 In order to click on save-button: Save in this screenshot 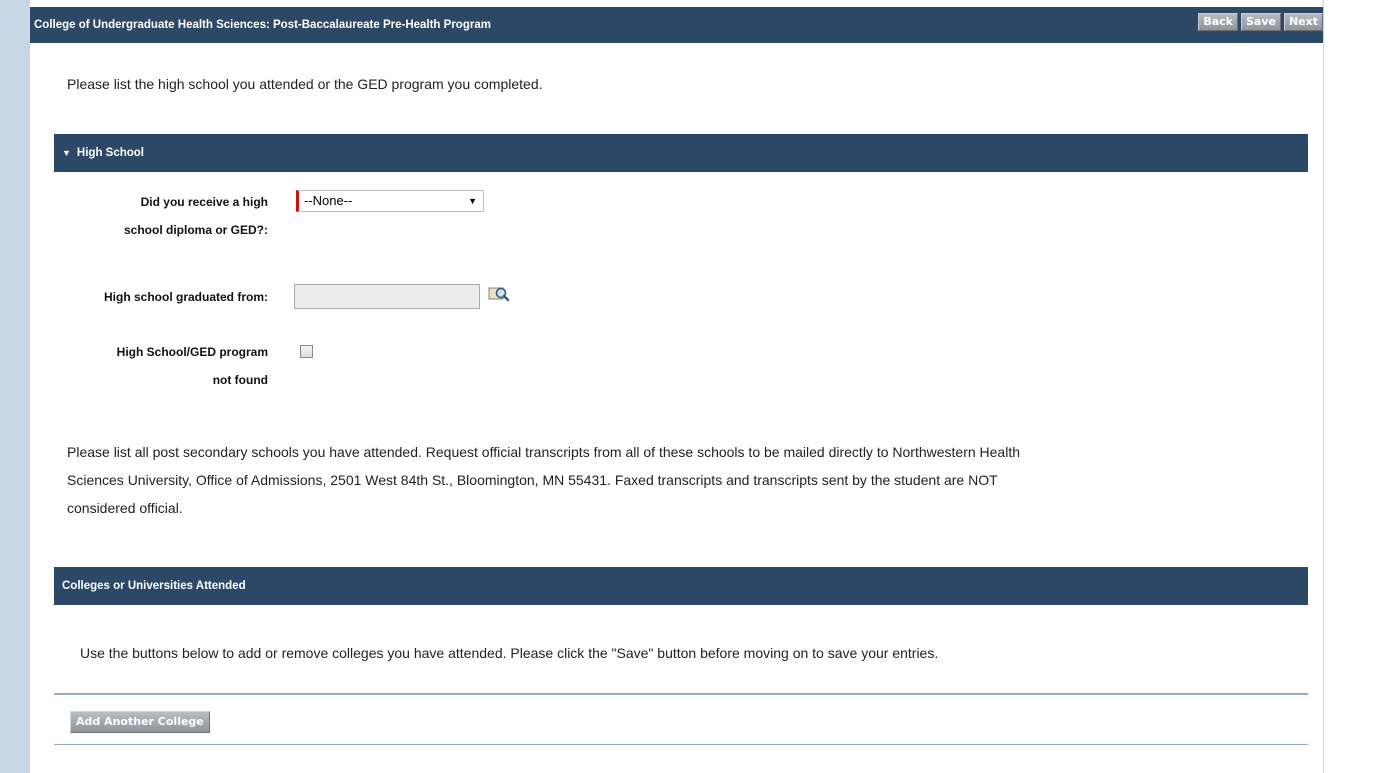, I will do `click(1260, 22)`.